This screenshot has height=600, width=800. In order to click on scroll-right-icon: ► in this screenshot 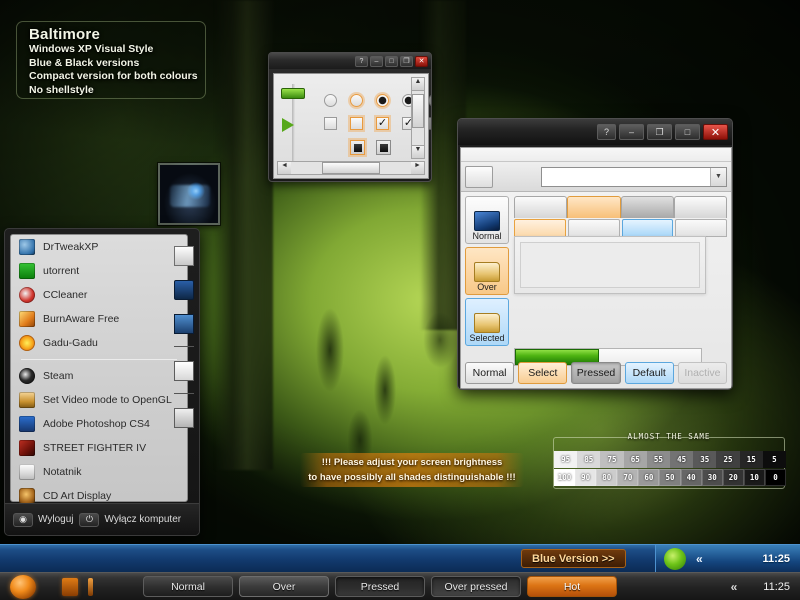, I will do `click(417, 168)`.